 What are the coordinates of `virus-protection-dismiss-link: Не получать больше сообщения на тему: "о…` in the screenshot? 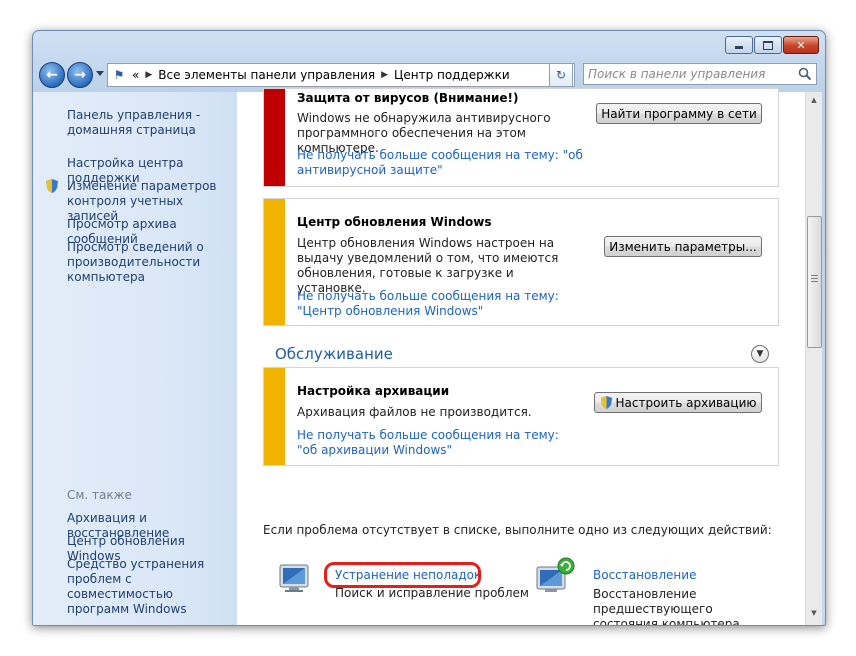 It's located at (442, 163).